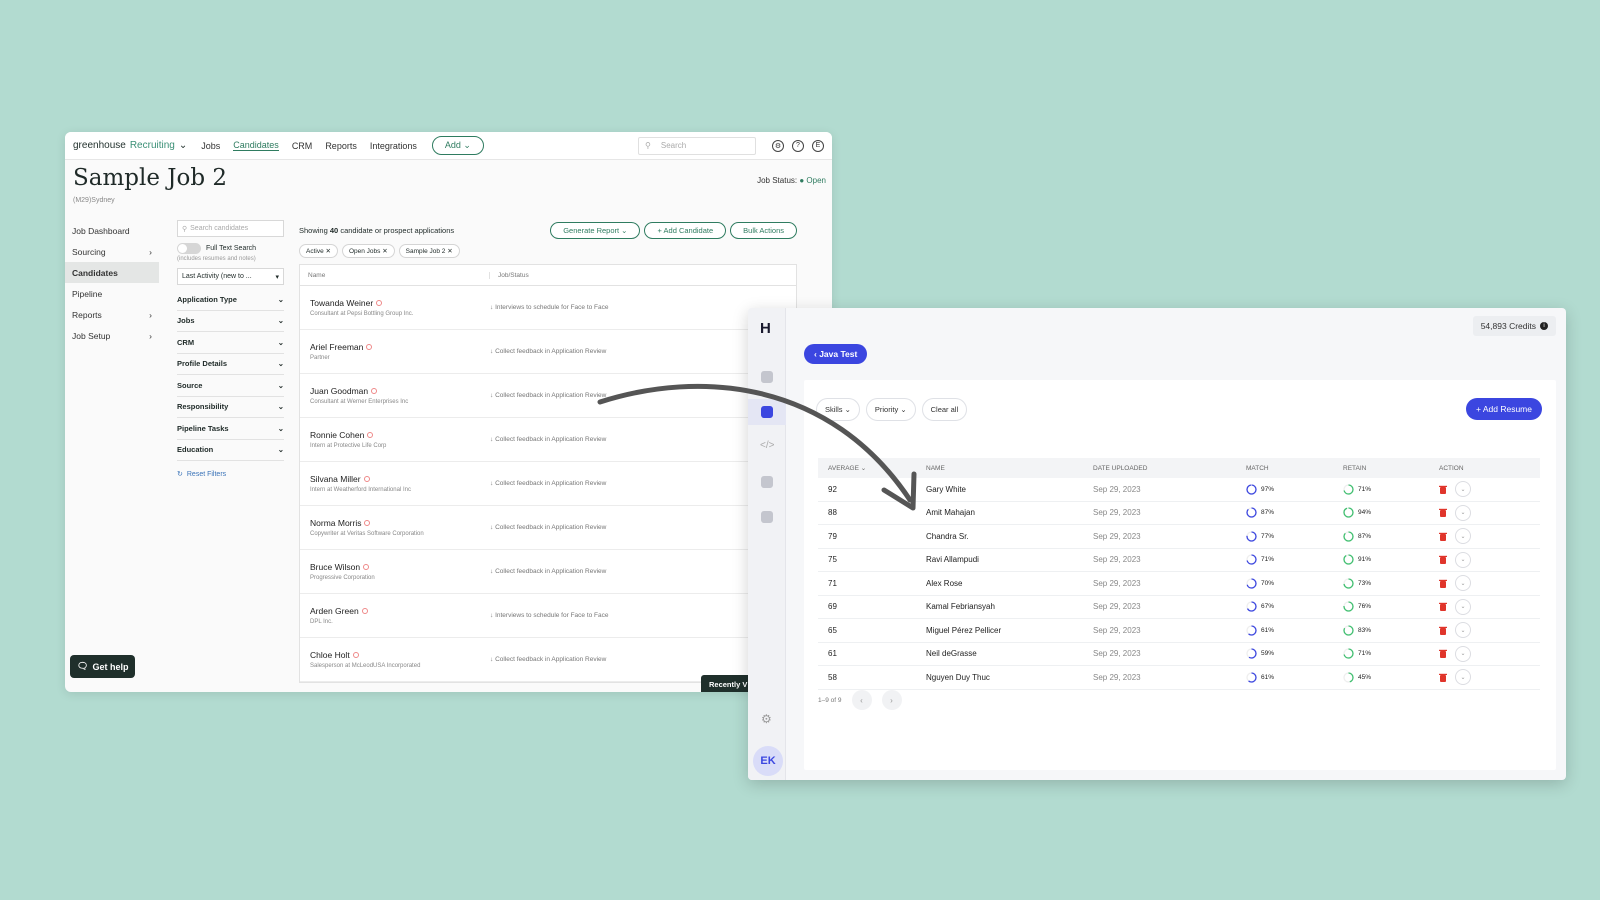 The height and width of the screenshot is (900, 1600). Describe the element at coordinates (1391, 468) in the screenshot. I see `col-retain: RETAIN` at that location.